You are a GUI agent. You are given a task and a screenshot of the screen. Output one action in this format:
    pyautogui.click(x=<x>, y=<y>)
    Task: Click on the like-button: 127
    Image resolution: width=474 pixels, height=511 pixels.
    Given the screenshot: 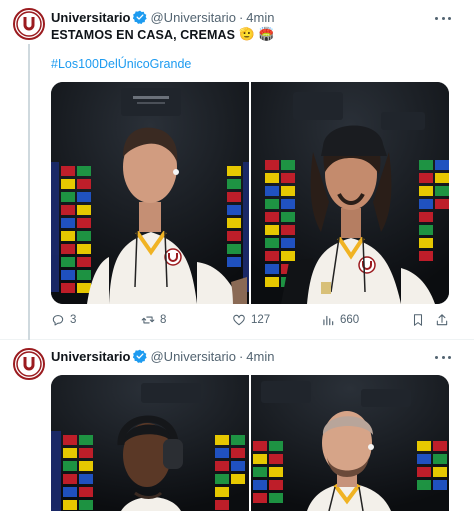 What is the action you would take?
    pyautogui.click(x=251, y=320)
    